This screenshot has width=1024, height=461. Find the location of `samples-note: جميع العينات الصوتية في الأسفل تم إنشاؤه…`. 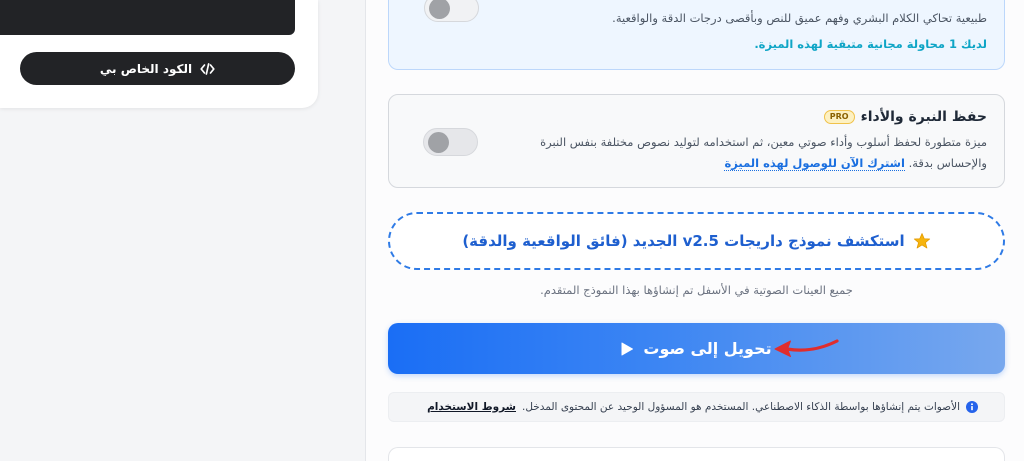

samples-note: جميع العينات الصوتية في الأسفل تم إنشاؤه… is located at coordinates (696, 290).